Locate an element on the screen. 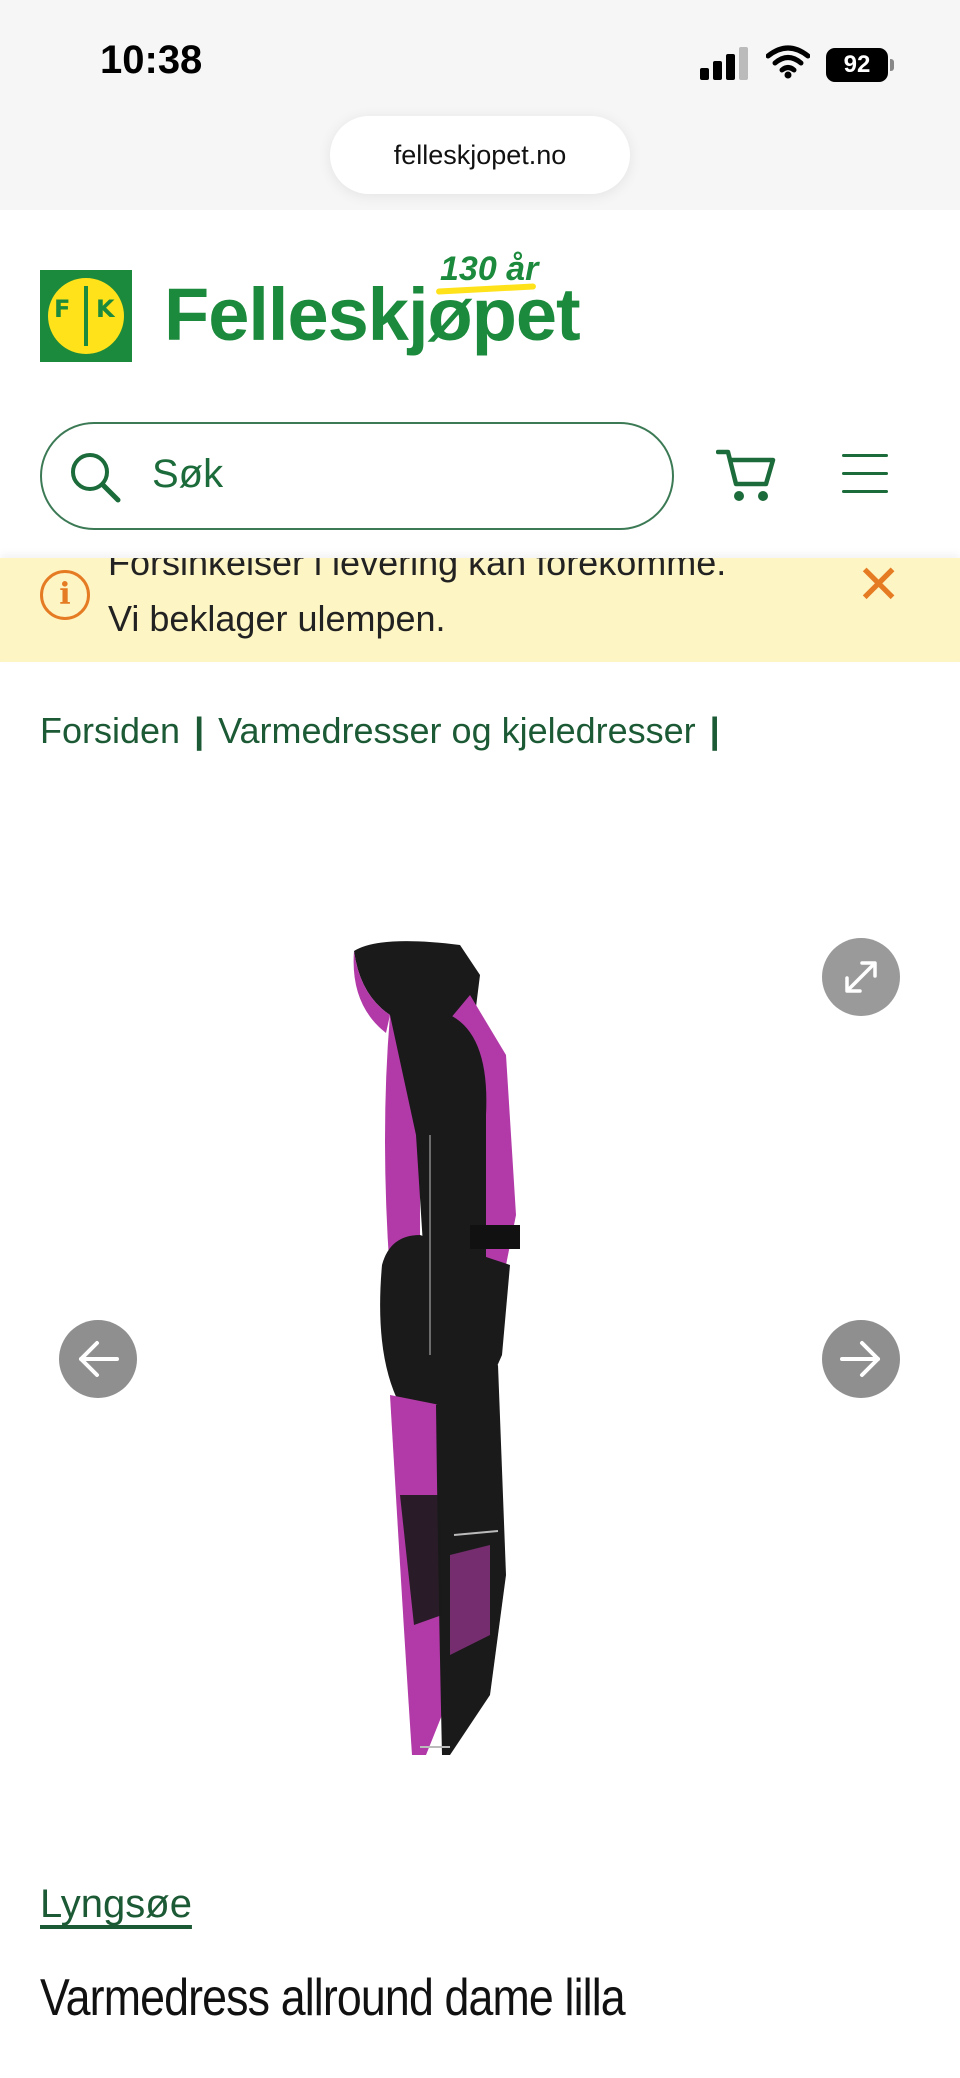  search-input: Søk is located at coordinates (357, 476).